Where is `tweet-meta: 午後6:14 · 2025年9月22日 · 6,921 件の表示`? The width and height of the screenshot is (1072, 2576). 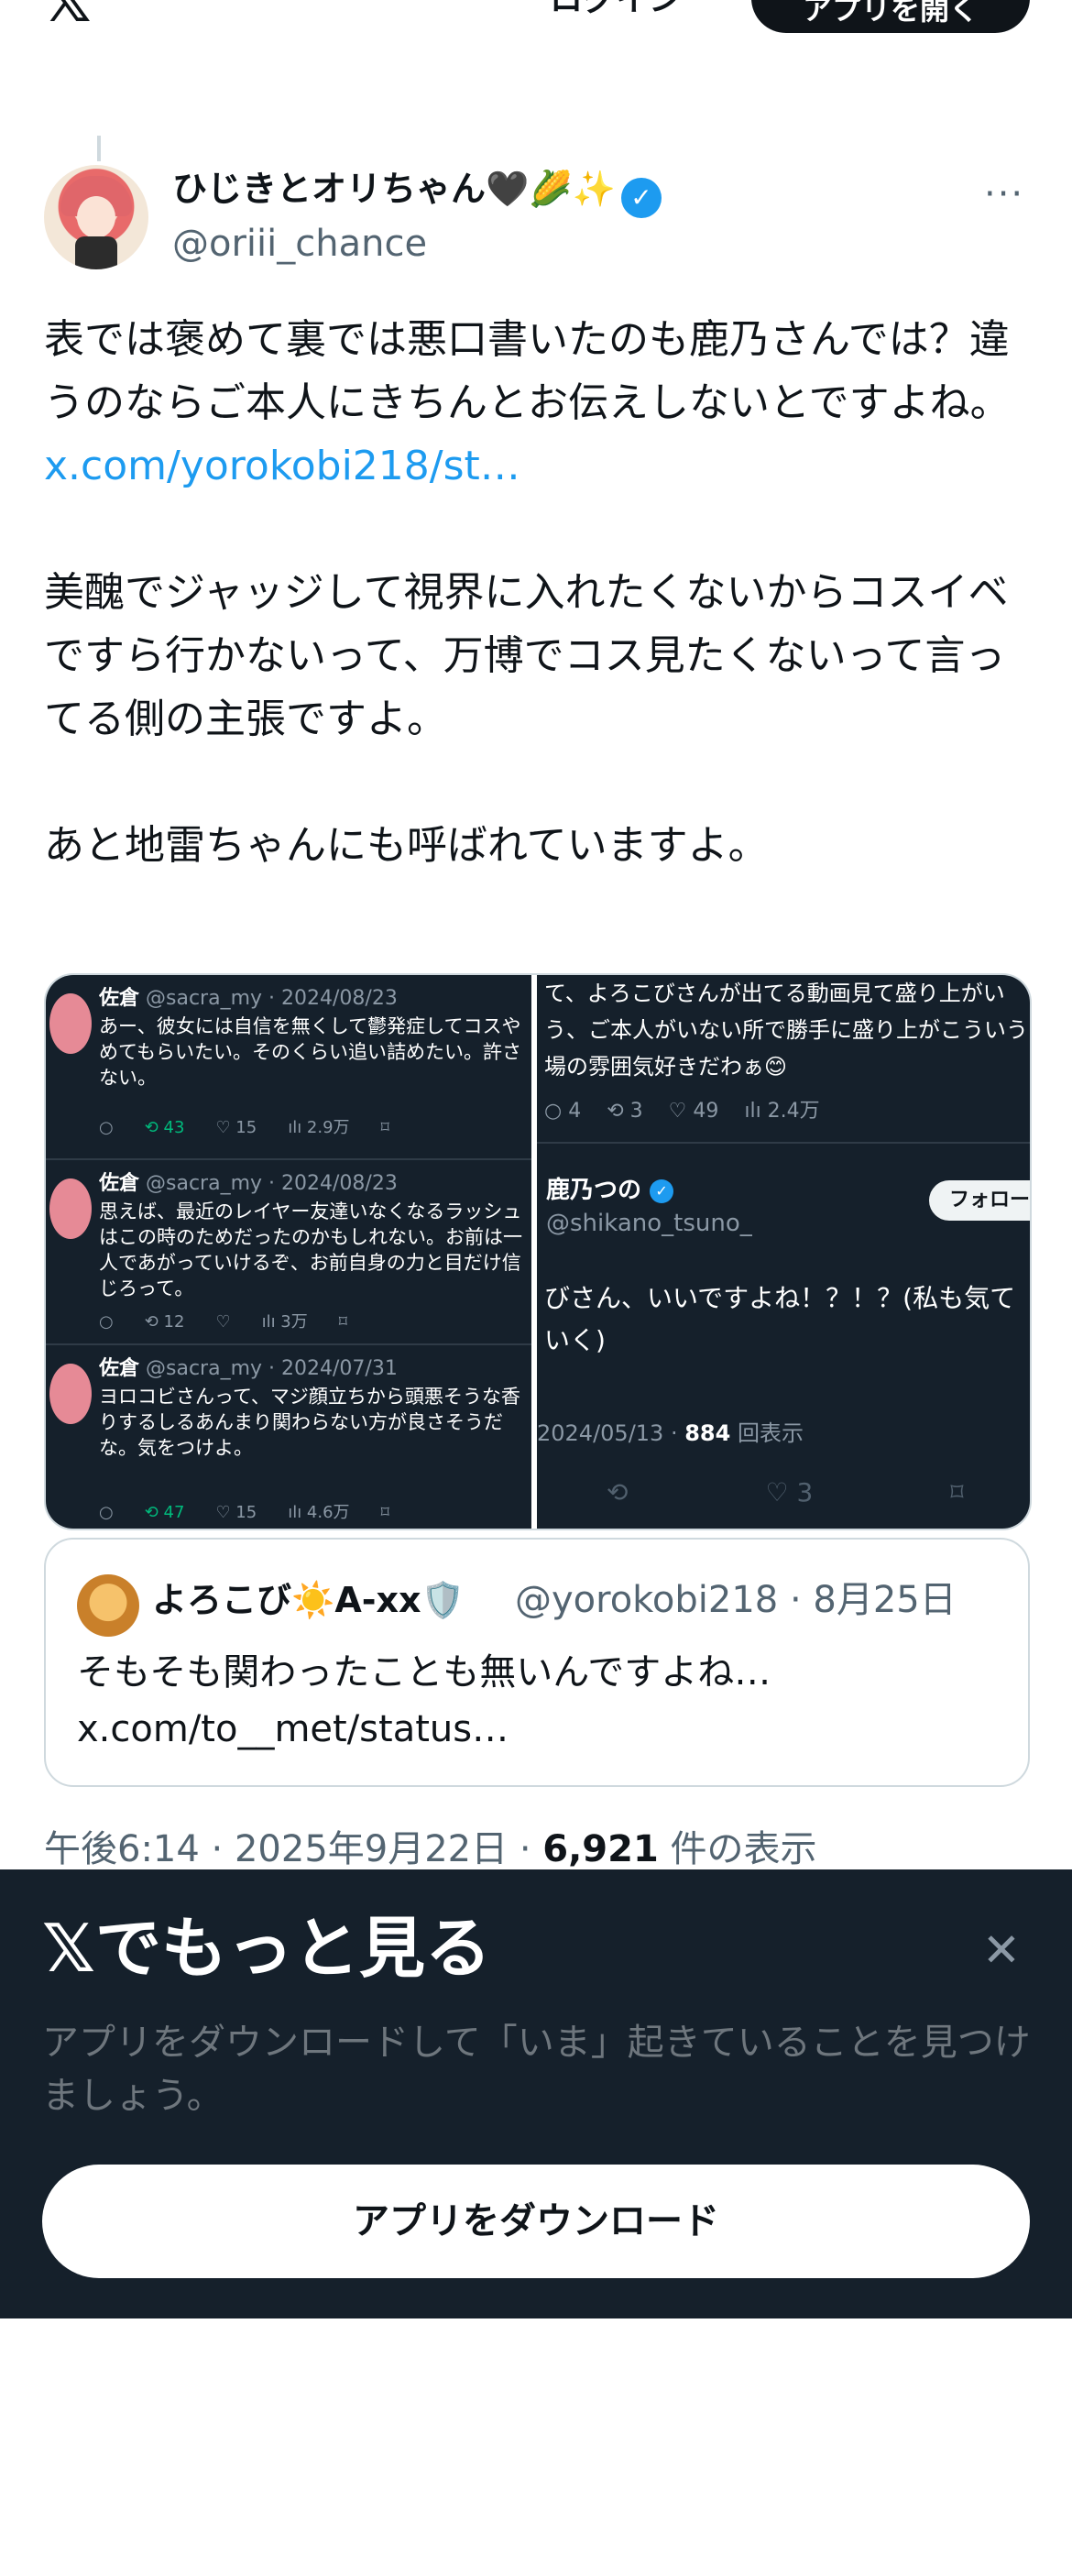
tweet-meta: 午後6:14 · 2025年9月22日 · 6,921 件の表示 is located at coordinates (431, 1849).